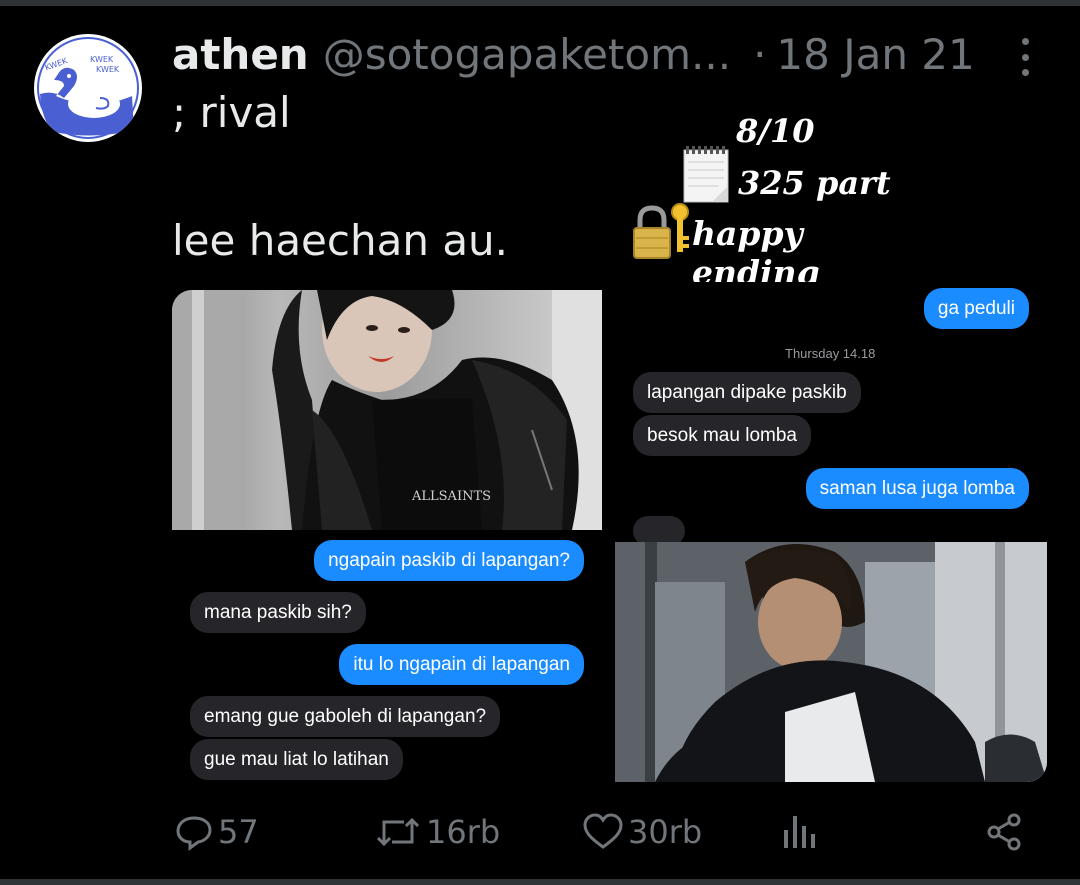 The height and width of the screenshot is (885, 1080). What do you see at coordinates (976, 308) in the screenshot?
I see `chat-bubble-sent: ga peduli` at bounding box center [976, 308].